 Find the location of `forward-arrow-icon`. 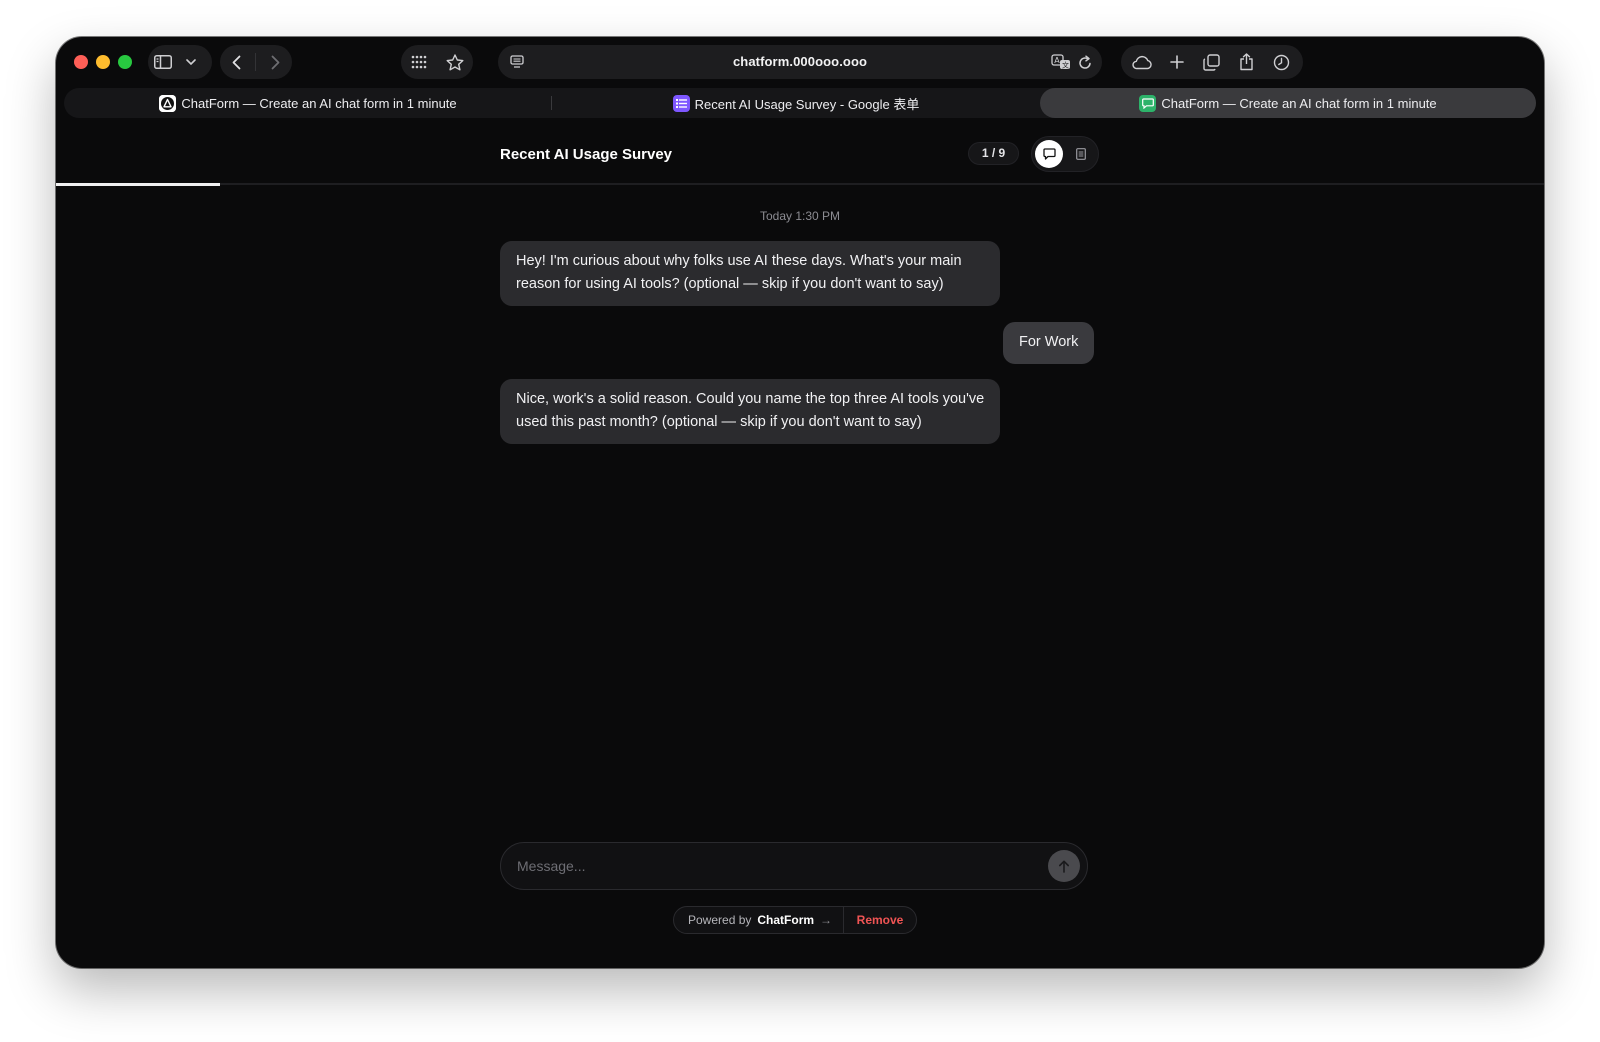

forward-arrow-icon is located at coordinates (275, 62).